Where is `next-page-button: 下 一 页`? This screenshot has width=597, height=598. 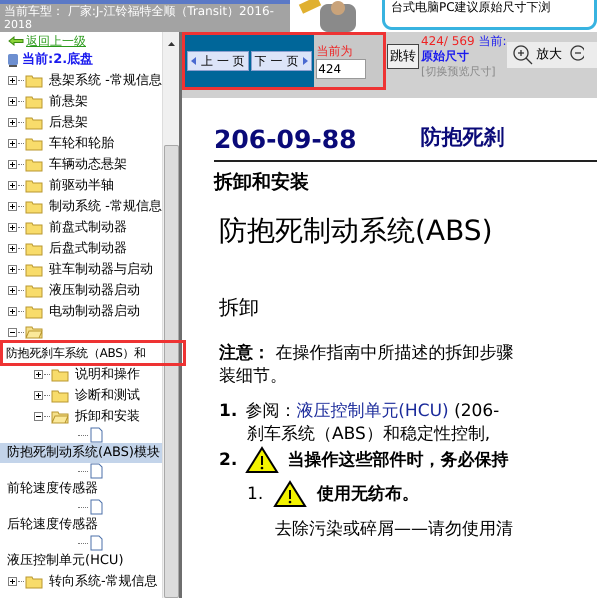 next-page-button: 下 一 页 is located at coordinates (281, 61).